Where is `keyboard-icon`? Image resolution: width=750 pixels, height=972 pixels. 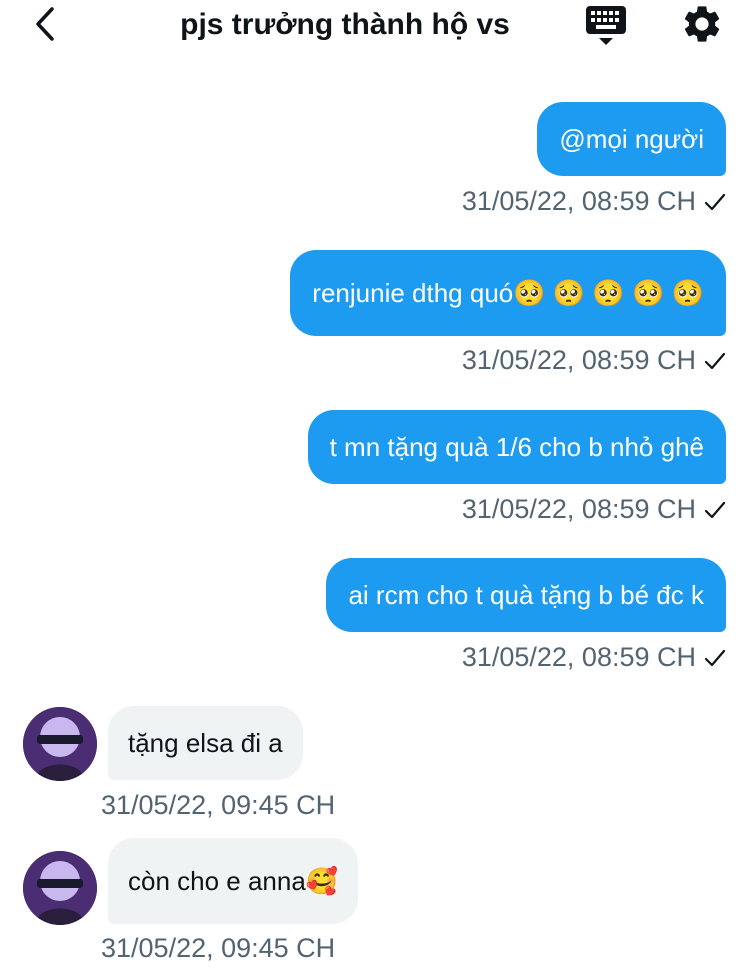
keyboard-icon is located at coordinates (606, 25).